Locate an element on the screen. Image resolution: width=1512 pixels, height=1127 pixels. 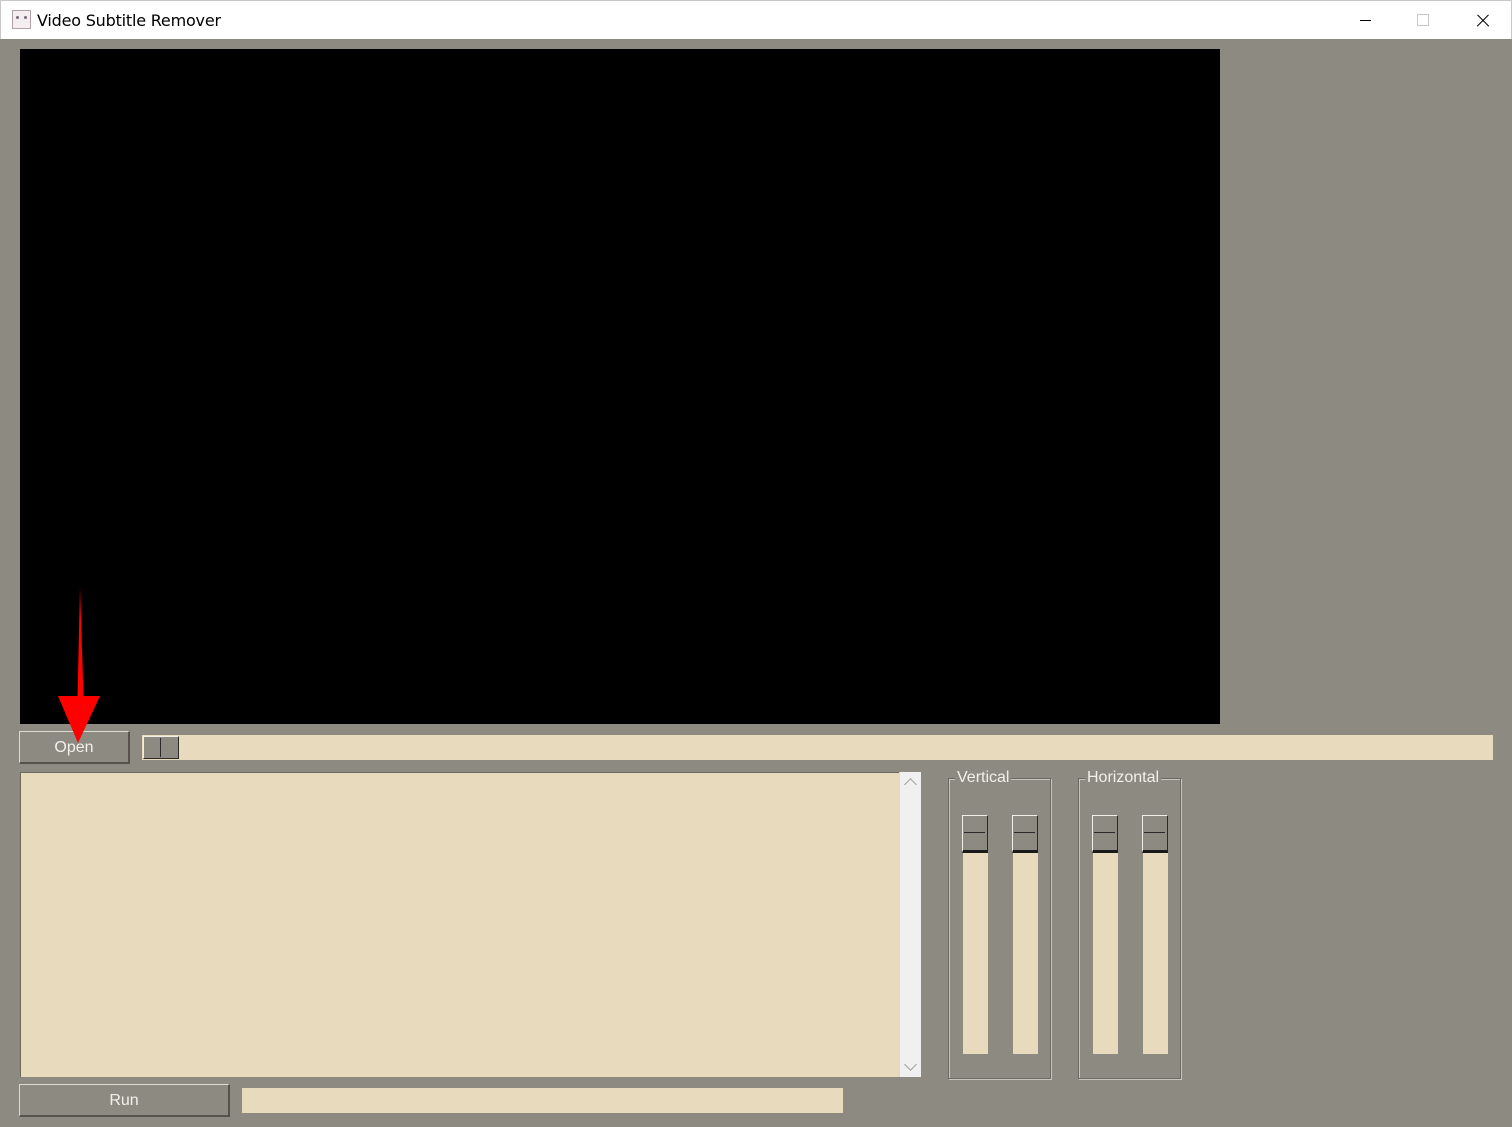
progress-bar is located at coordinates (542, 1100).